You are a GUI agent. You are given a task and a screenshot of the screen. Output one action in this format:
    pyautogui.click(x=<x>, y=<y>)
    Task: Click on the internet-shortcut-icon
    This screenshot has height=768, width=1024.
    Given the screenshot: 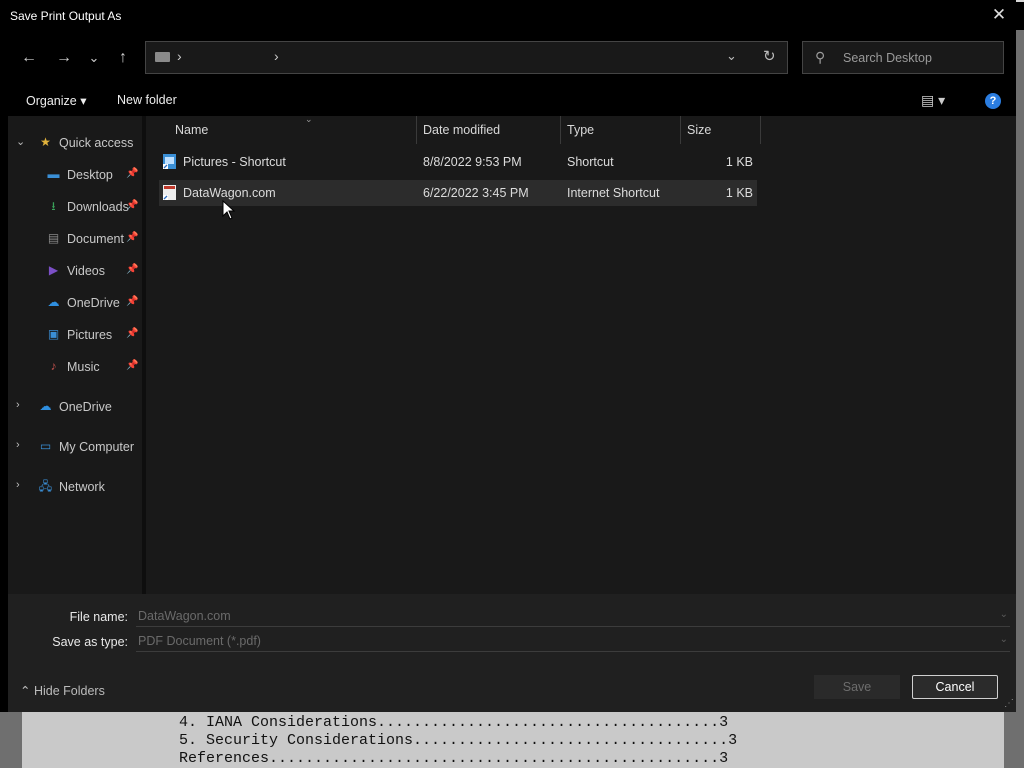 What is the action you would take?
    pyautogui.click(x=169, y=192)
    